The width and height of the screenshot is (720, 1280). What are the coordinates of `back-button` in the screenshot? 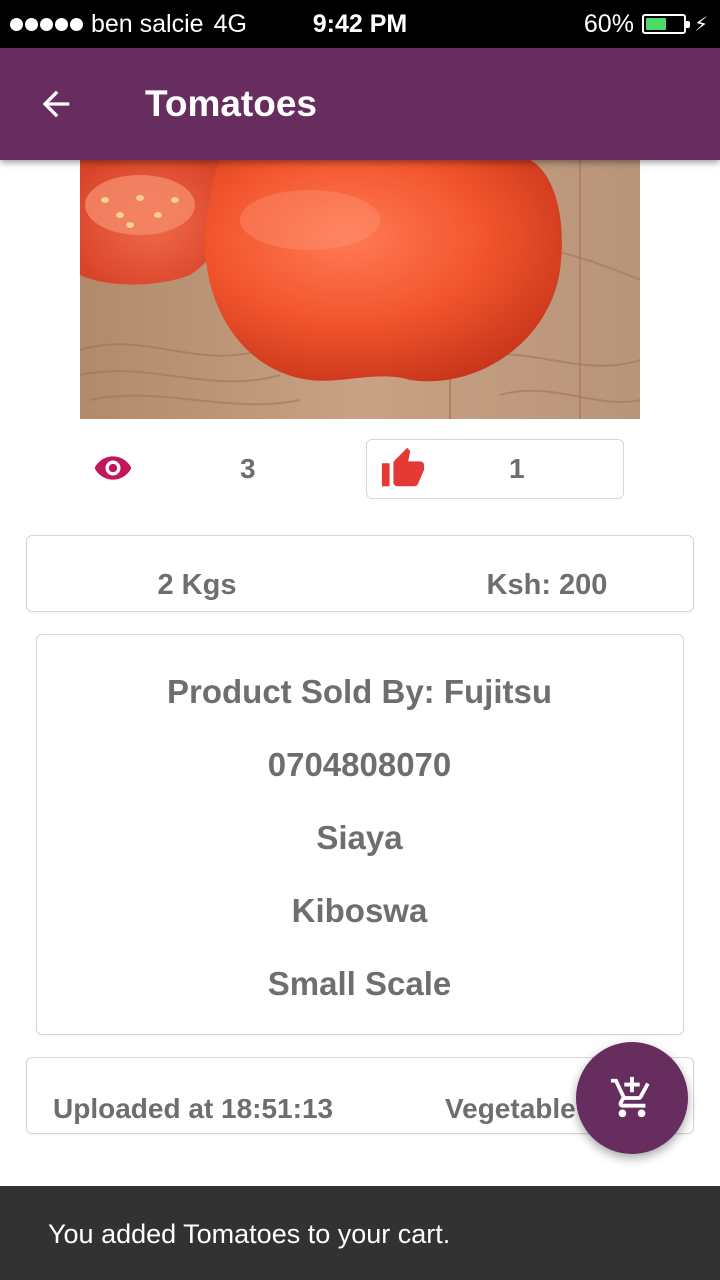 It's located at (56, 104).